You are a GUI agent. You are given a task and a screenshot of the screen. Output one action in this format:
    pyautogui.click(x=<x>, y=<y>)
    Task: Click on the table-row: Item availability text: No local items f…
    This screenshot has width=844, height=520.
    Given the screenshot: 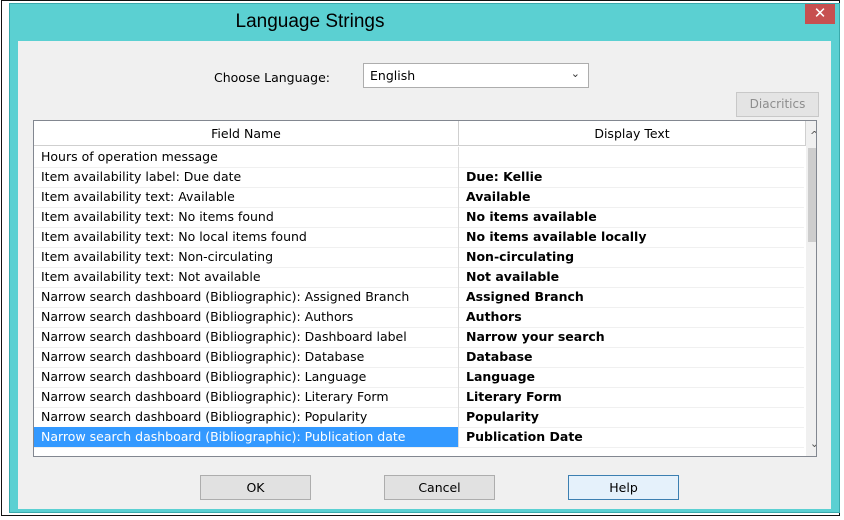 What is the action you would take?
    pyautogui.click(x=419, y=237)
    